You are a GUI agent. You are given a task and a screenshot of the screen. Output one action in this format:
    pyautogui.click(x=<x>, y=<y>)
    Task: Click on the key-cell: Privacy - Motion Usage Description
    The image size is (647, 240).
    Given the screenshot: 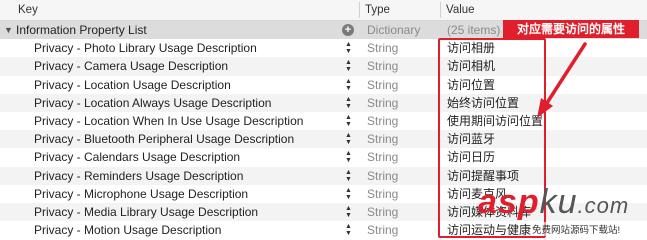 What is the action you would take?
    pyautogui.click(x=184, y=230)
    